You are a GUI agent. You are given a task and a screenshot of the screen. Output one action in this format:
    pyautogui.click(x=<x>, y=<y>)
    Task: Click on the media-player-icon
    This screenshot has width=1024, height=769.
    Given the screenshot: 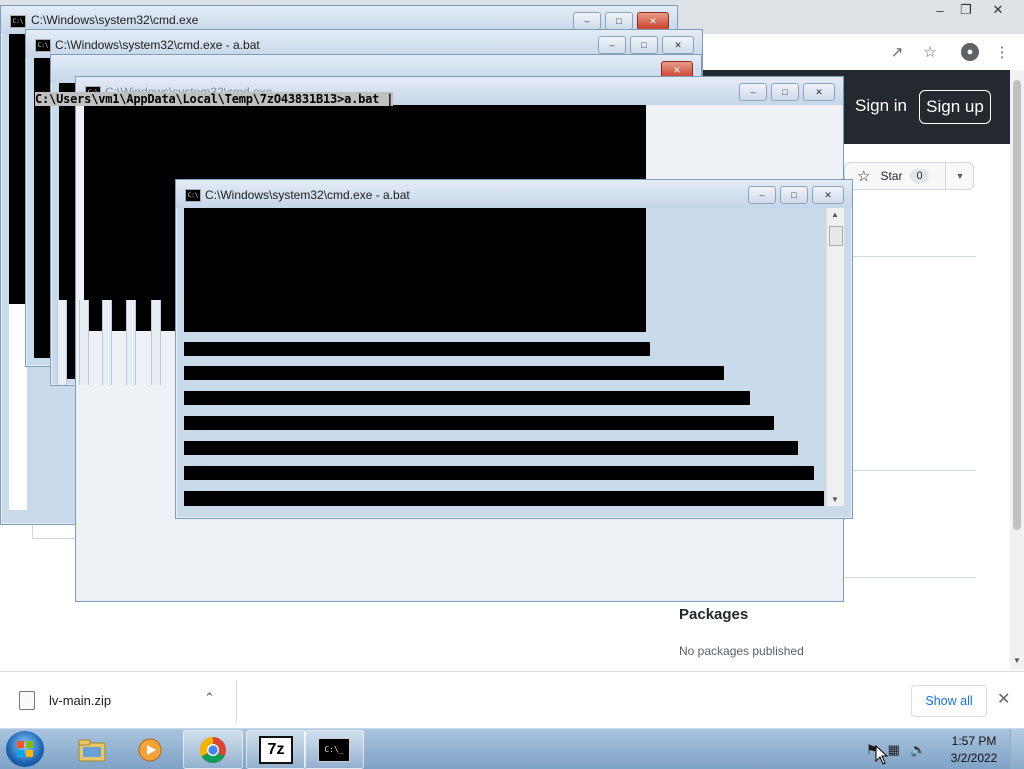 What is the action you would take?
    pyautogui.click(x=150, y=749)
    